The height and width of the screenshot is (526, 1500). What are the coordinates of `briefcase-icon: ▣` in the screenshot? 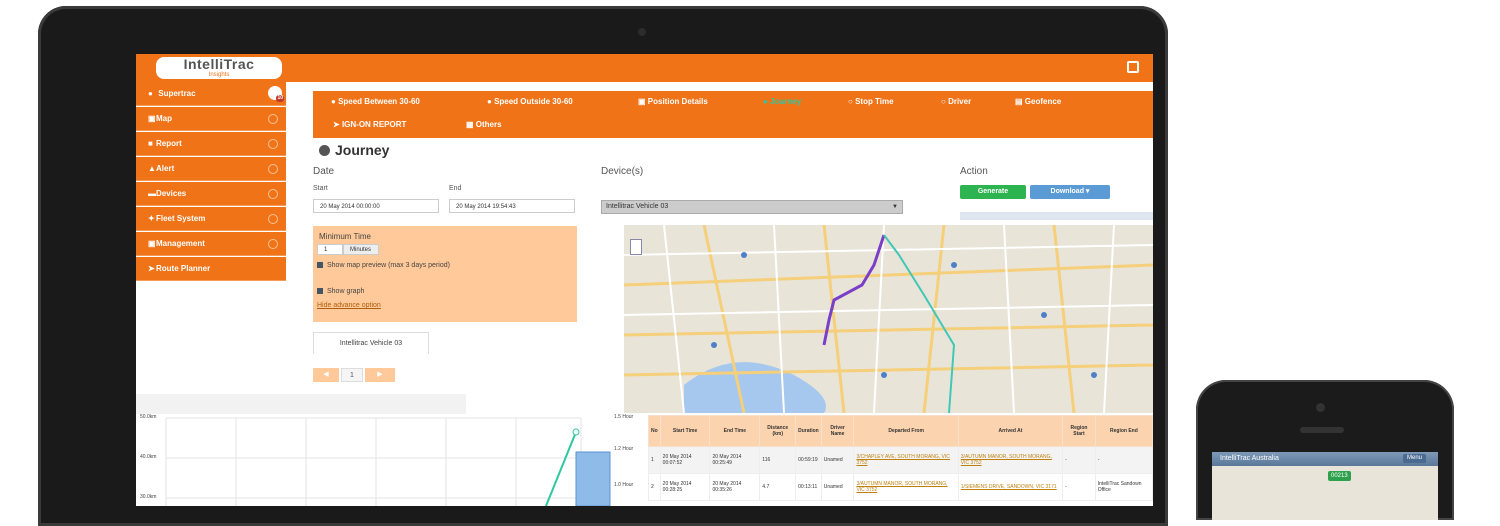 It's located at (152, 243).